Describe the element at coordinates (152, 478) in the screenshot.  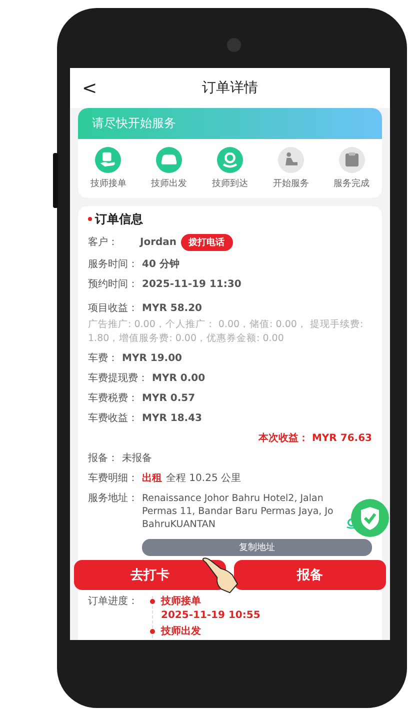
I see `fare-tag: 出租` at that location.